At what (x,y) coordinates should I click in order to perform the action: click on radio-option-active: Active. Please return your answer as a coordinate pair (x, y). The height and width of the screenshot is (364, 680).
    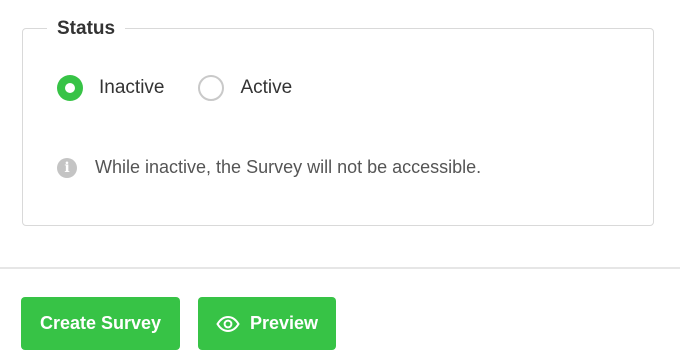
    Looking at the image, I should click on (245, 88).